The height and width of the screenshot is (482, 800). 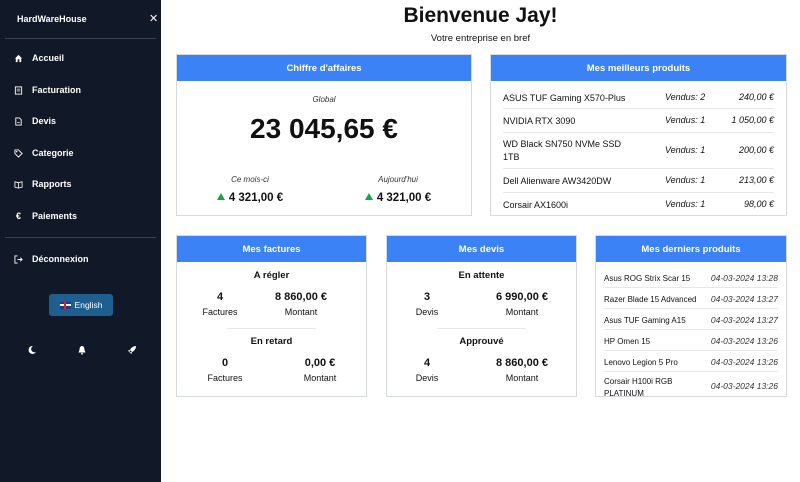 I want to click on invoices-late-amount-label: Montant, so click(x=320, y=378).